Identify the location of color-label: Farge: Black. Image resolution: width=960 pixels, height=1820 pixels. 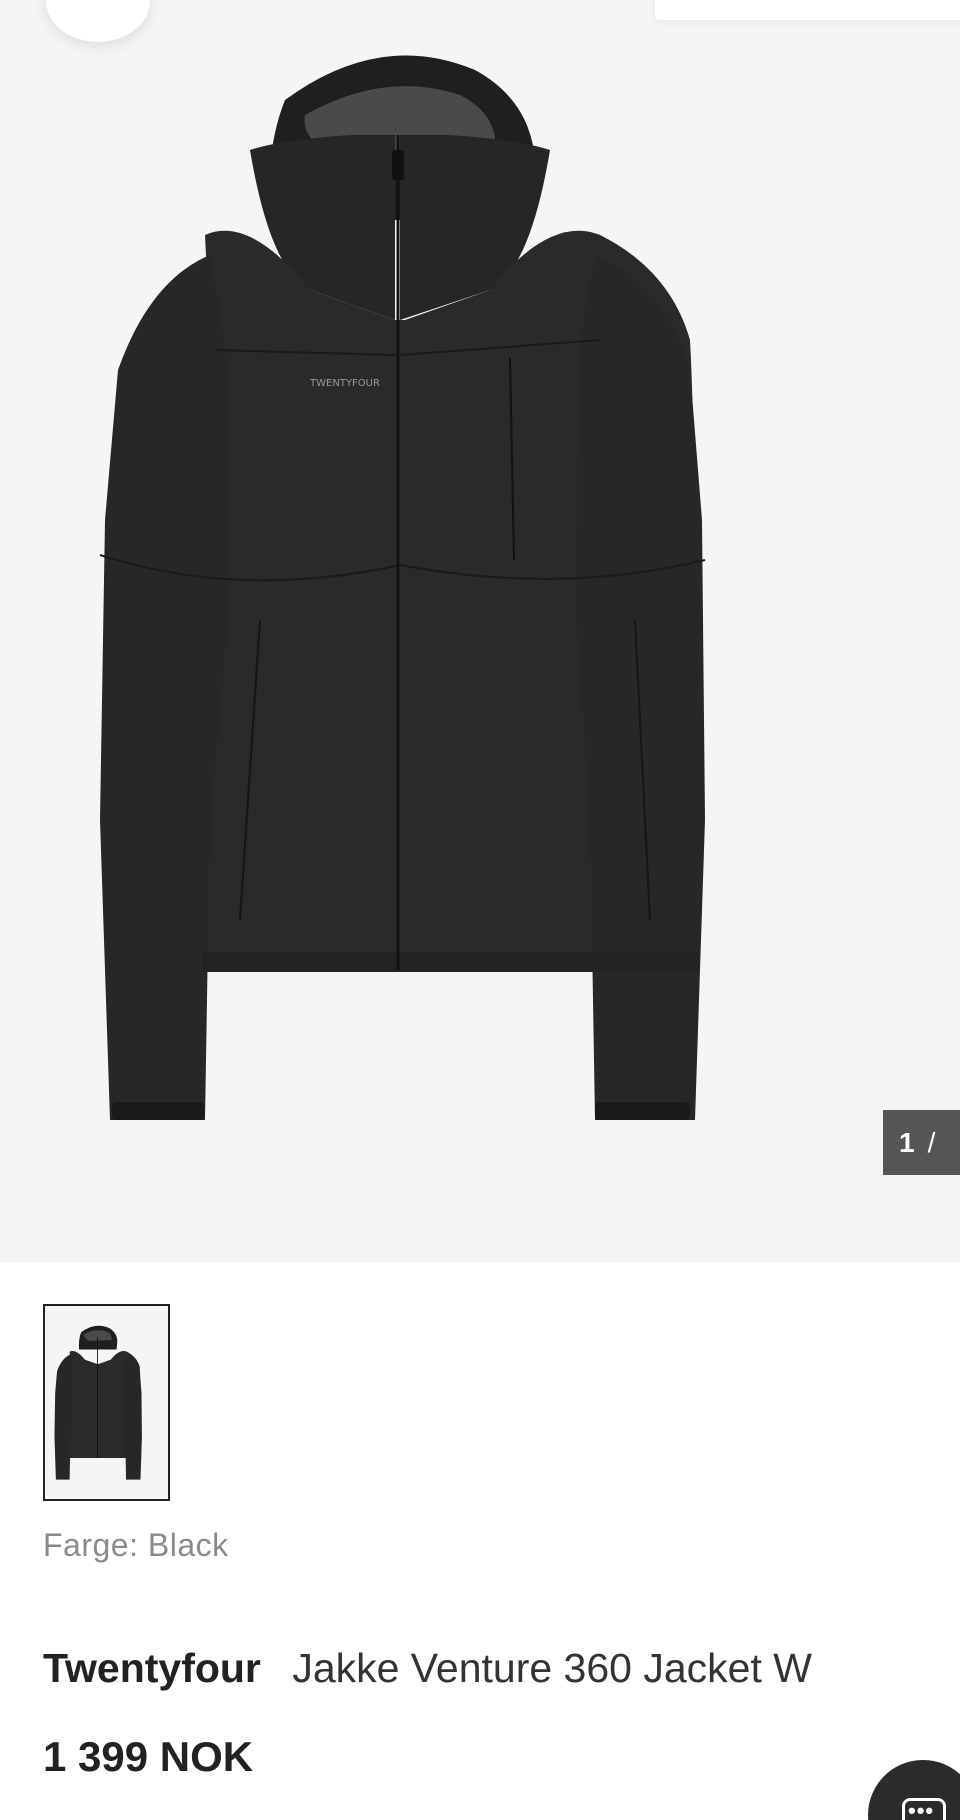
(136, 1545).